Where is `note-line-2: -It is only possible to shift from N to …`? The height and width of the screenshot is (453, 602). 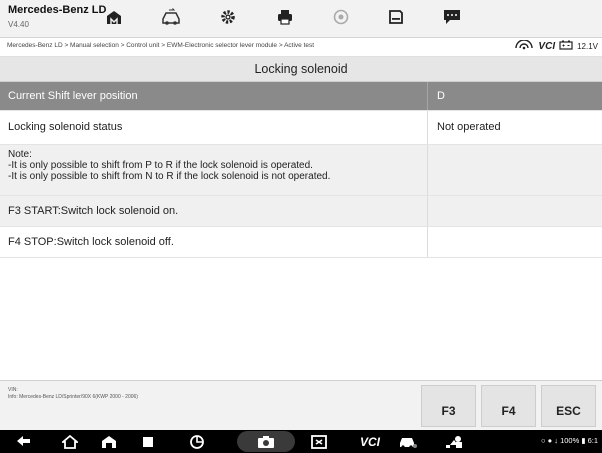 note-line-2: -It is only possible to shift from N to … is located at coordinates (169, 176).